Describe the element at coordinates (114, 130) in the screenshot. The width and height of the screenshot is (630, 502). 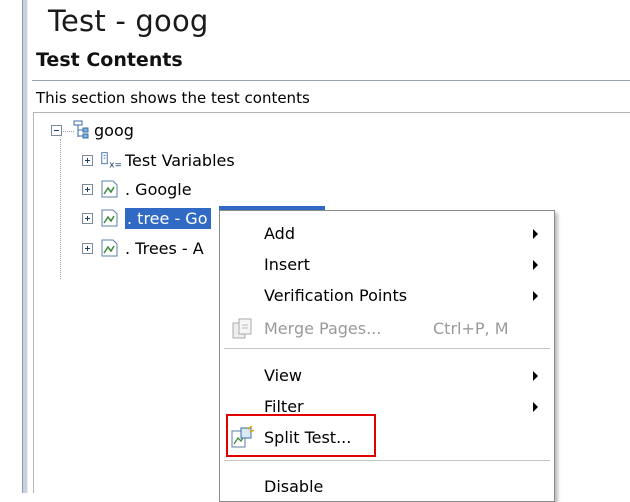
I see `tree-item-label: goog` at that location.